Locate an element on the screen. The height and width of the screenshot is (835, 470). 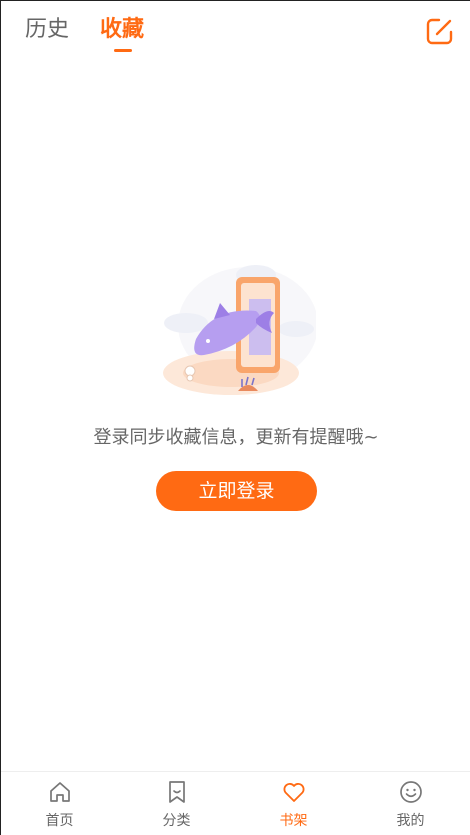
nav-bookshelf: 书架 is located at coordinates (293, 803).